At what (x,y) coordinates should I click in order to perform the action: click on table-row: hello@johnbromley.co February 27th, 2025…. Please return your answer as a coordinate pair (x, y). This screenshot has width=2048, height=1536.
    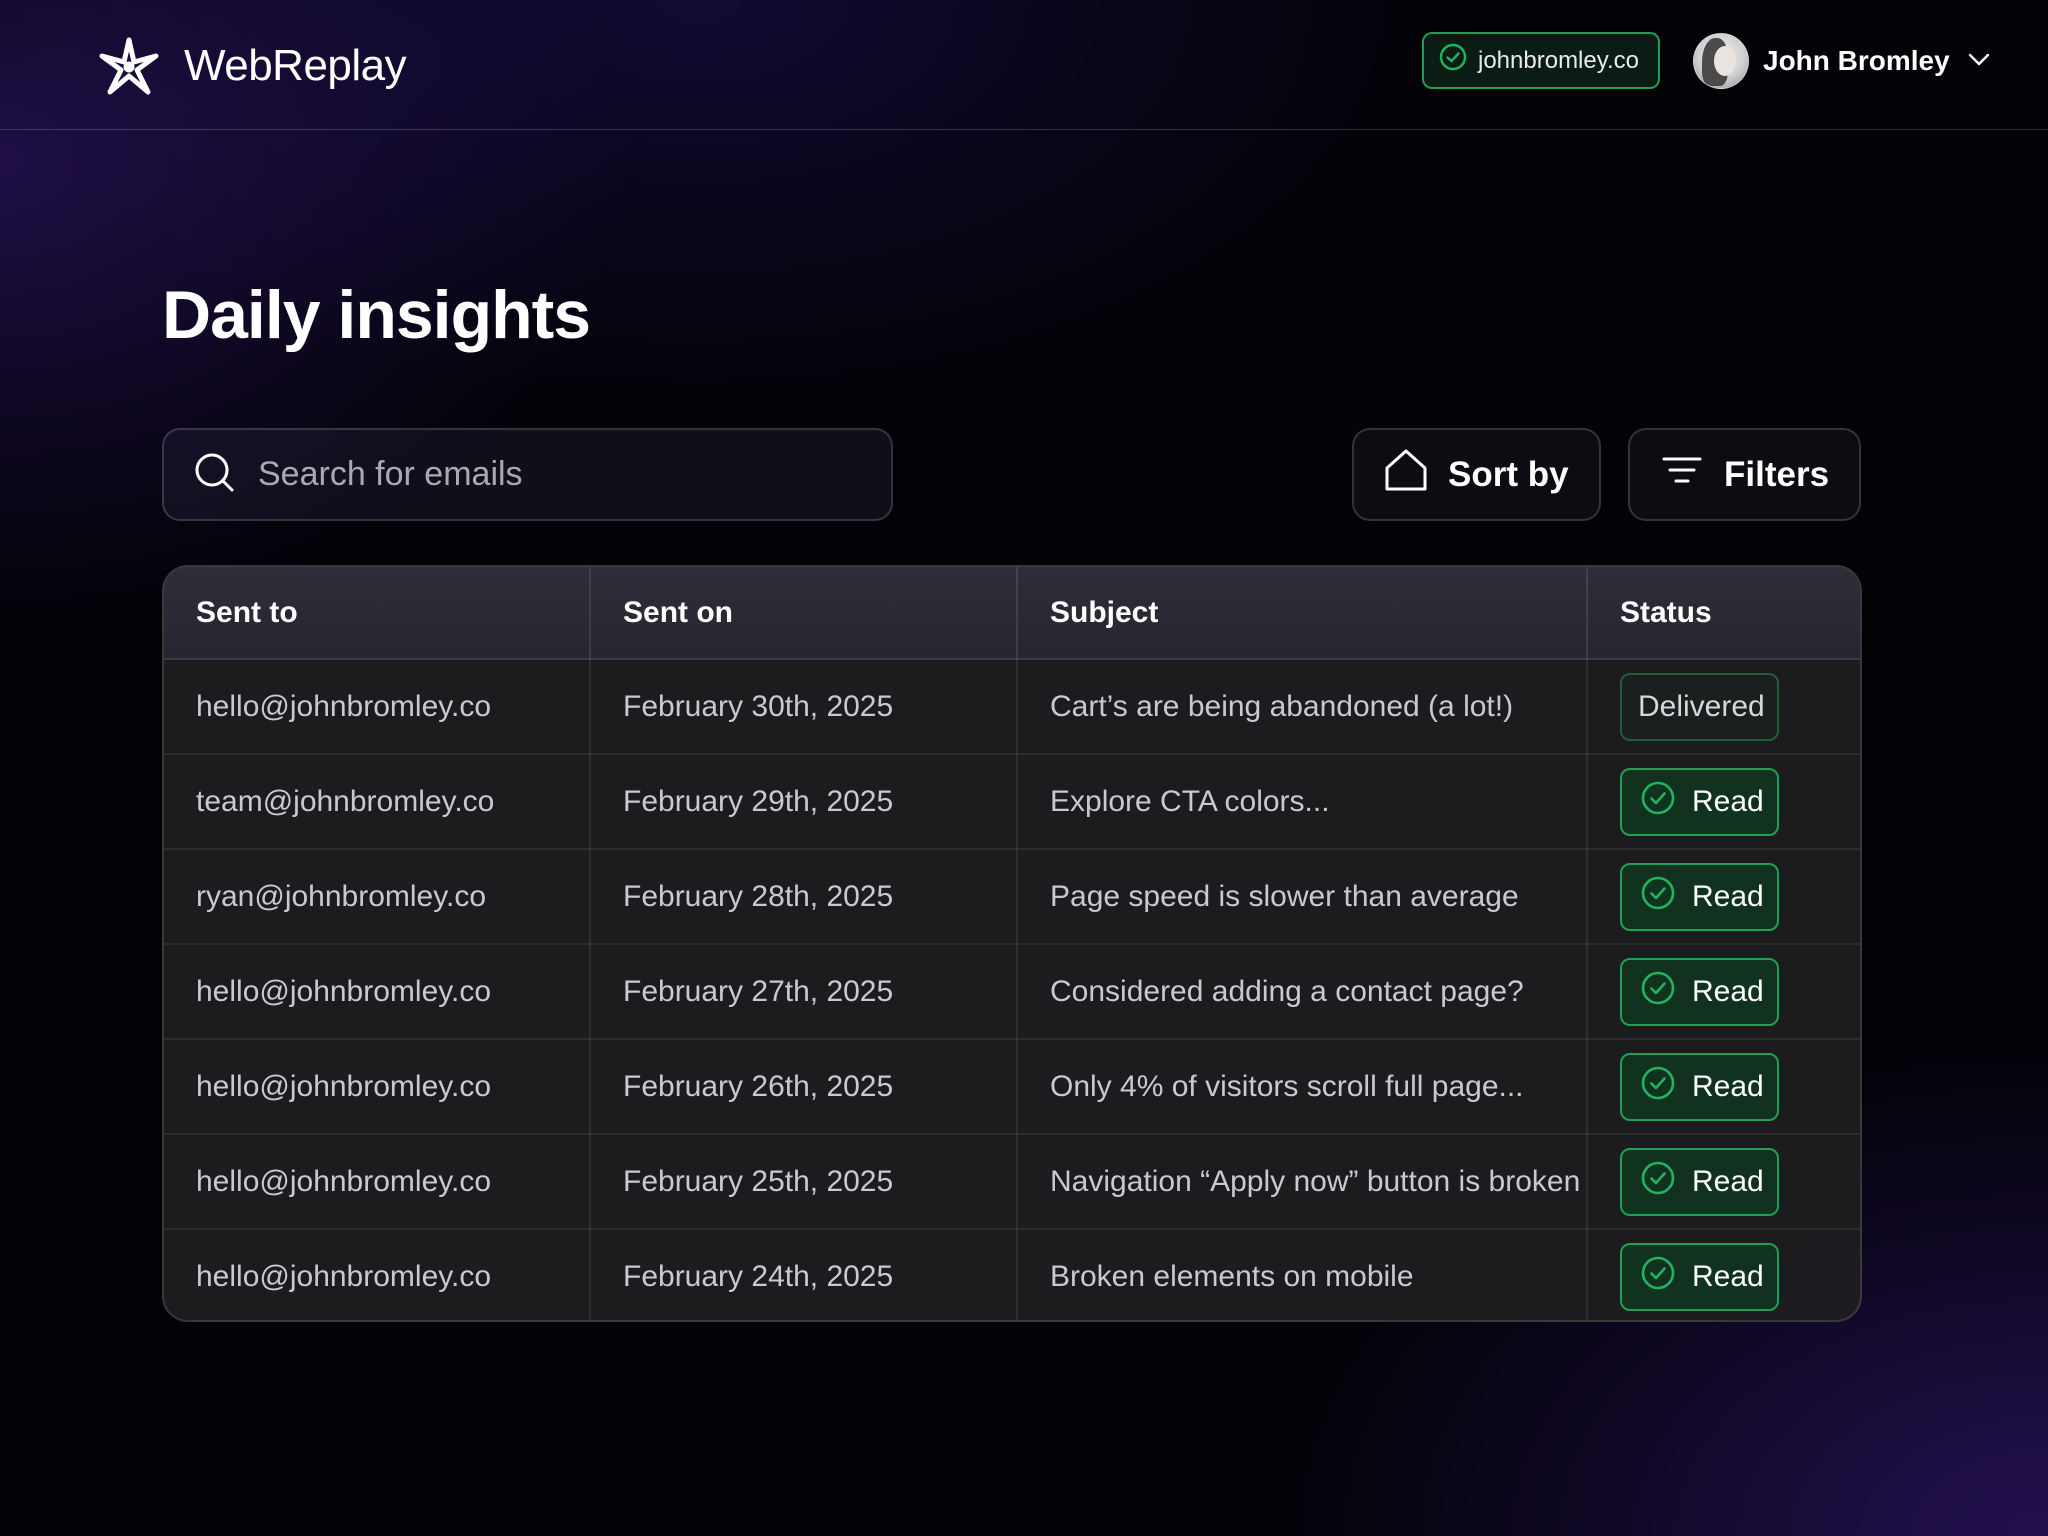
    Looking at the image, I should click on (1012, 992).